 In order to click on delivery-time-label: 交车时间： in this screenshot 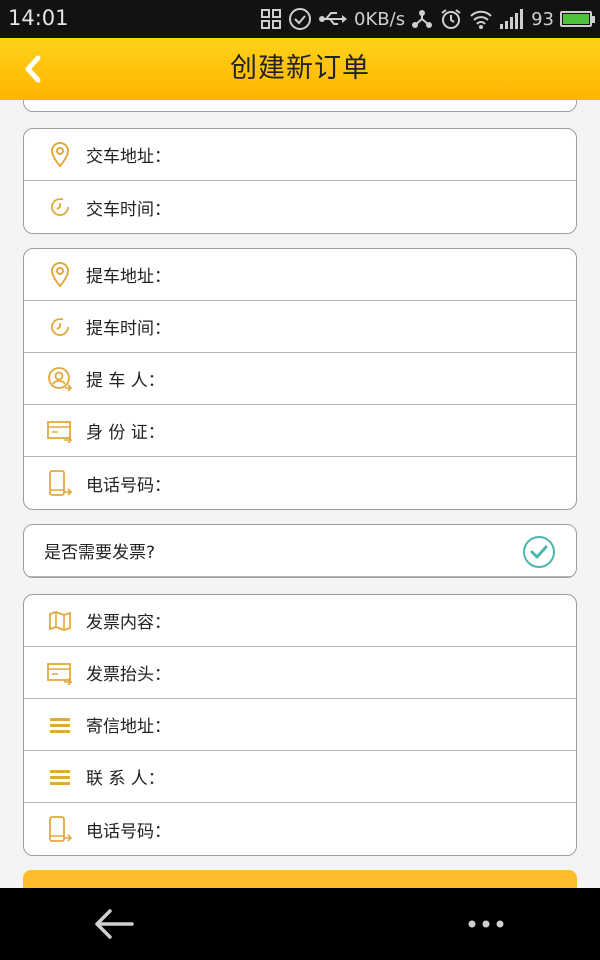, I will do `click(128, 209)`.